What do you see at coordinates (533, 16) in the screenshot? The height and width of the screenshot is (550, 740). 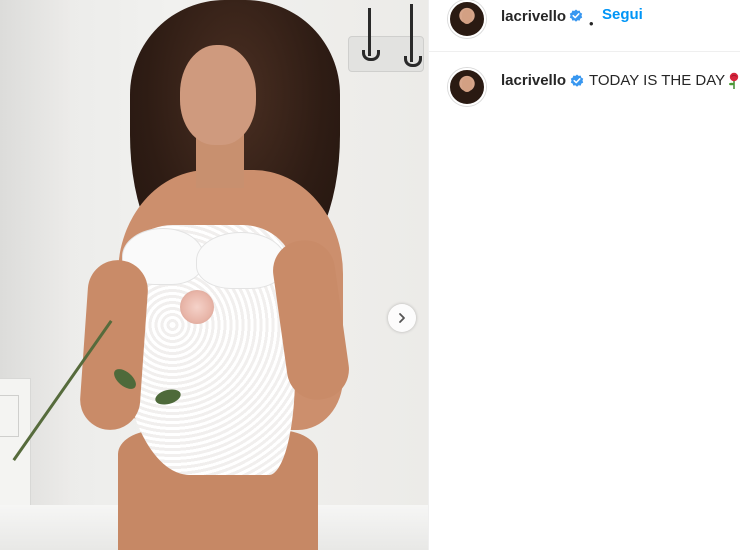 I see `header-username: lacrivello` at bounding box center [533, 16].